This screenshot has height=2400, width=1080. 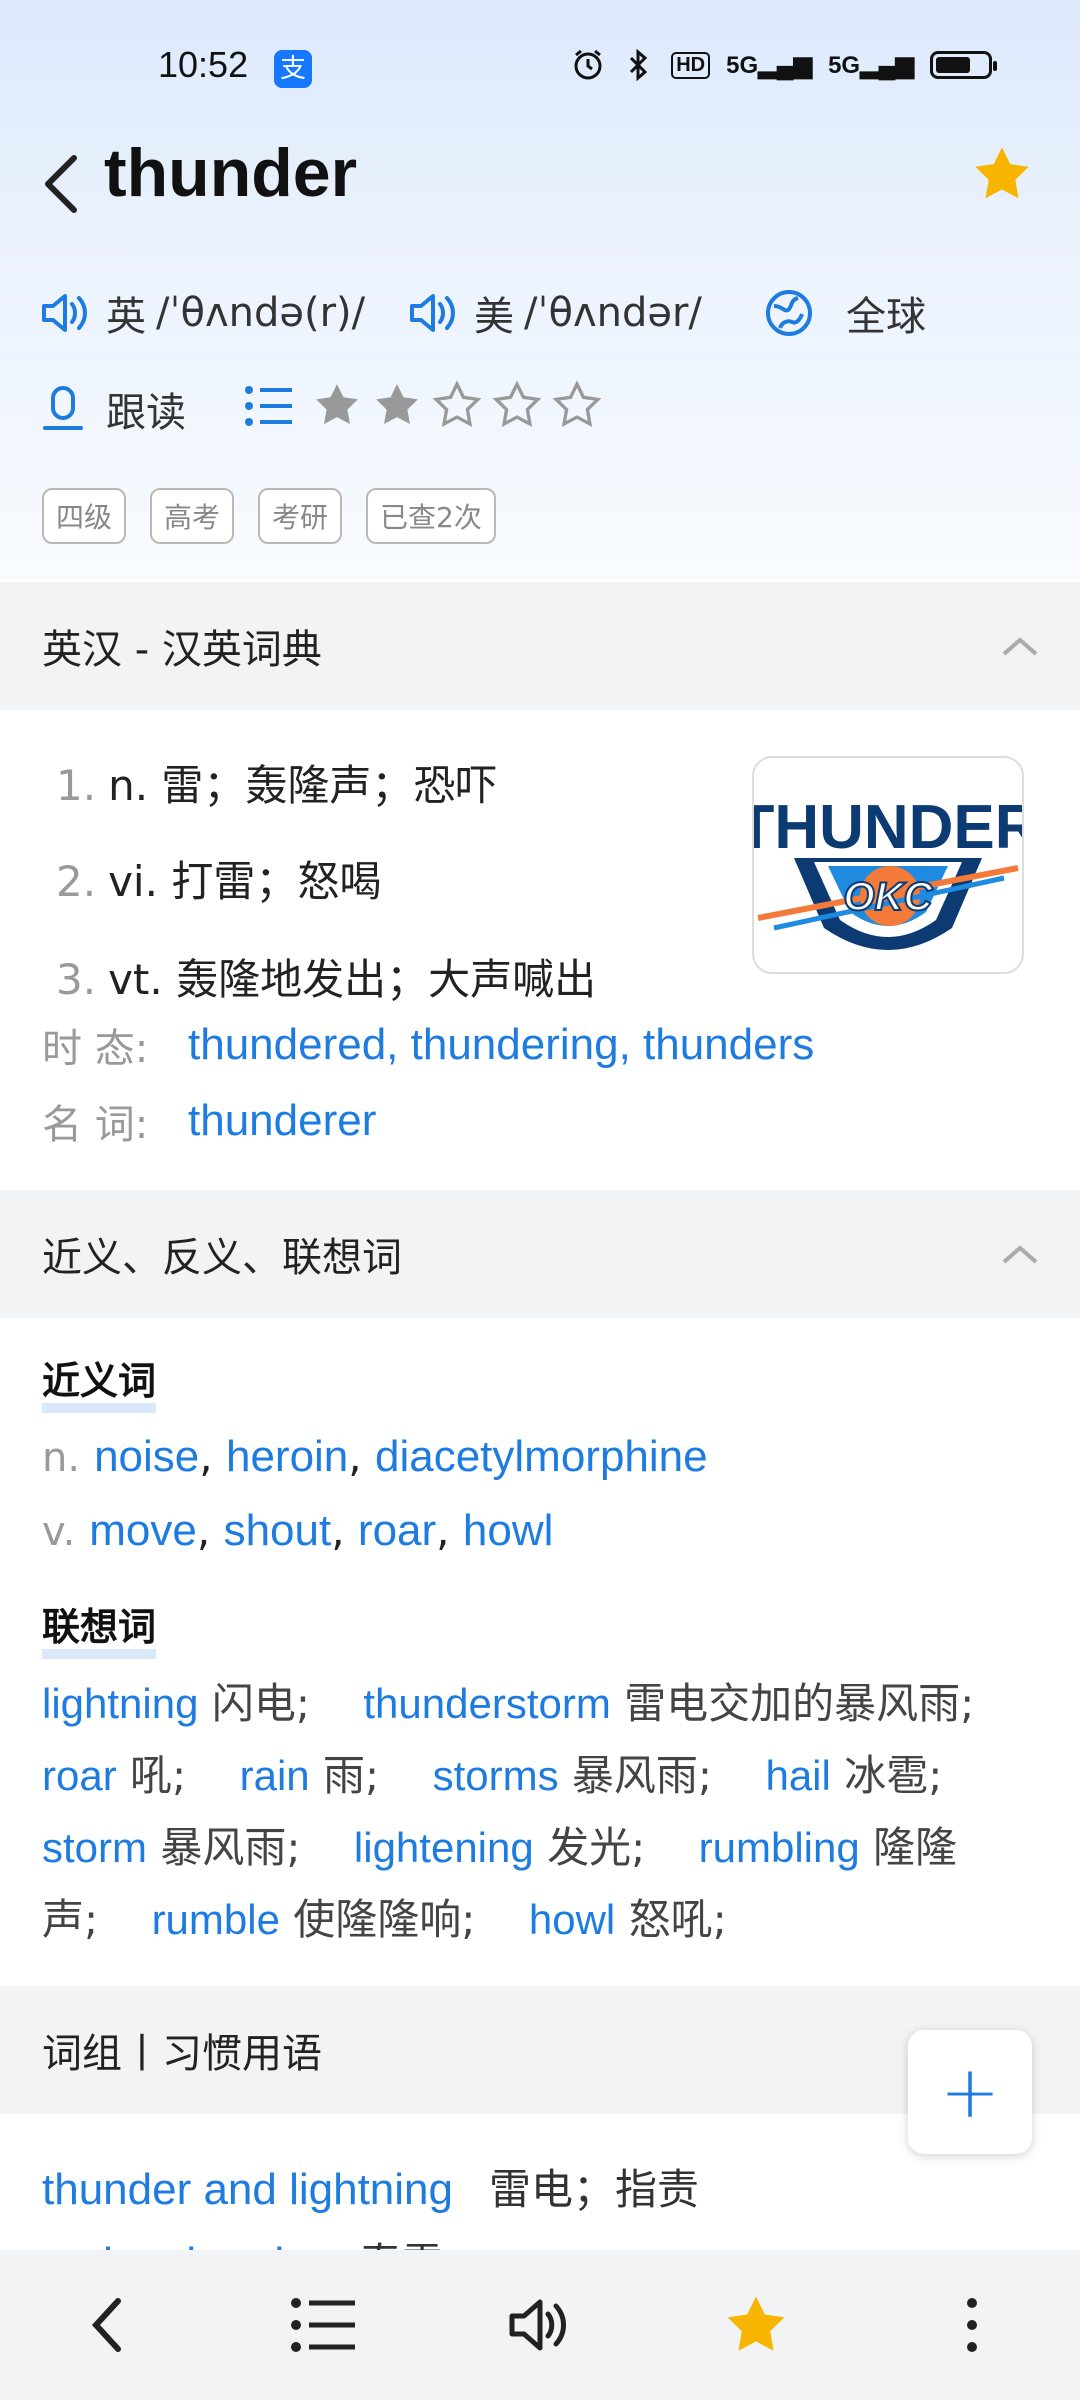 What do you see at coordinates (613, 313) in the screenshot?
I see `us-phonetic: /ˈθʌndər/` at bounding box center [613, 313].